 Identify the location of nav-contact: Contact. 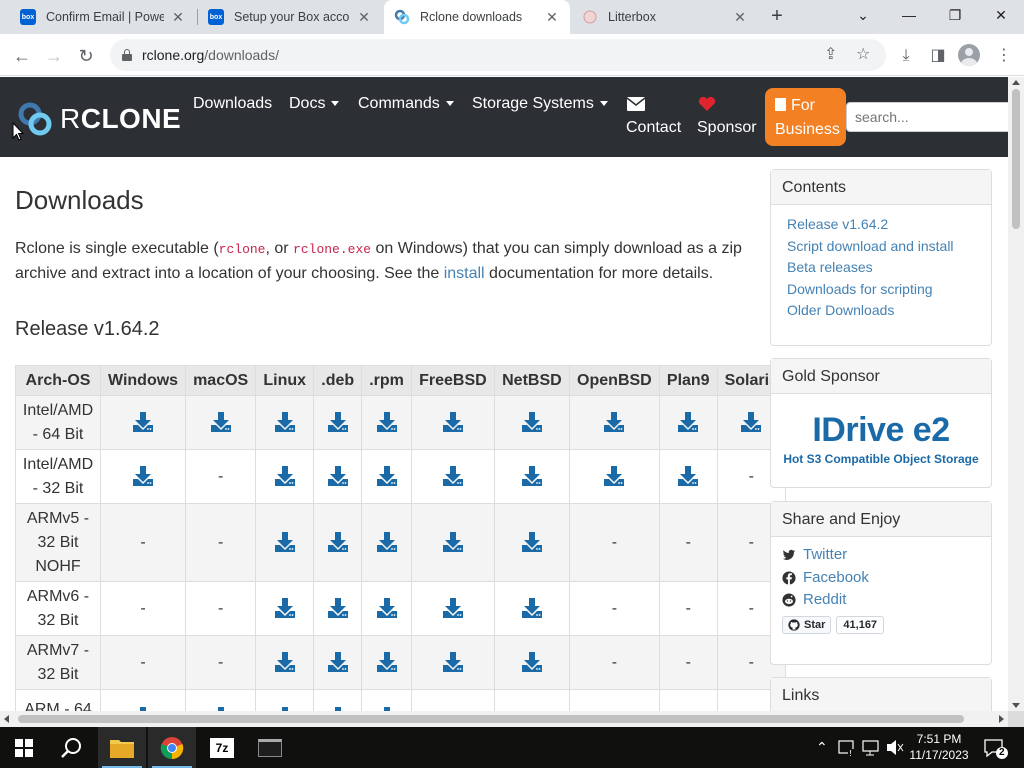
(653, 128).